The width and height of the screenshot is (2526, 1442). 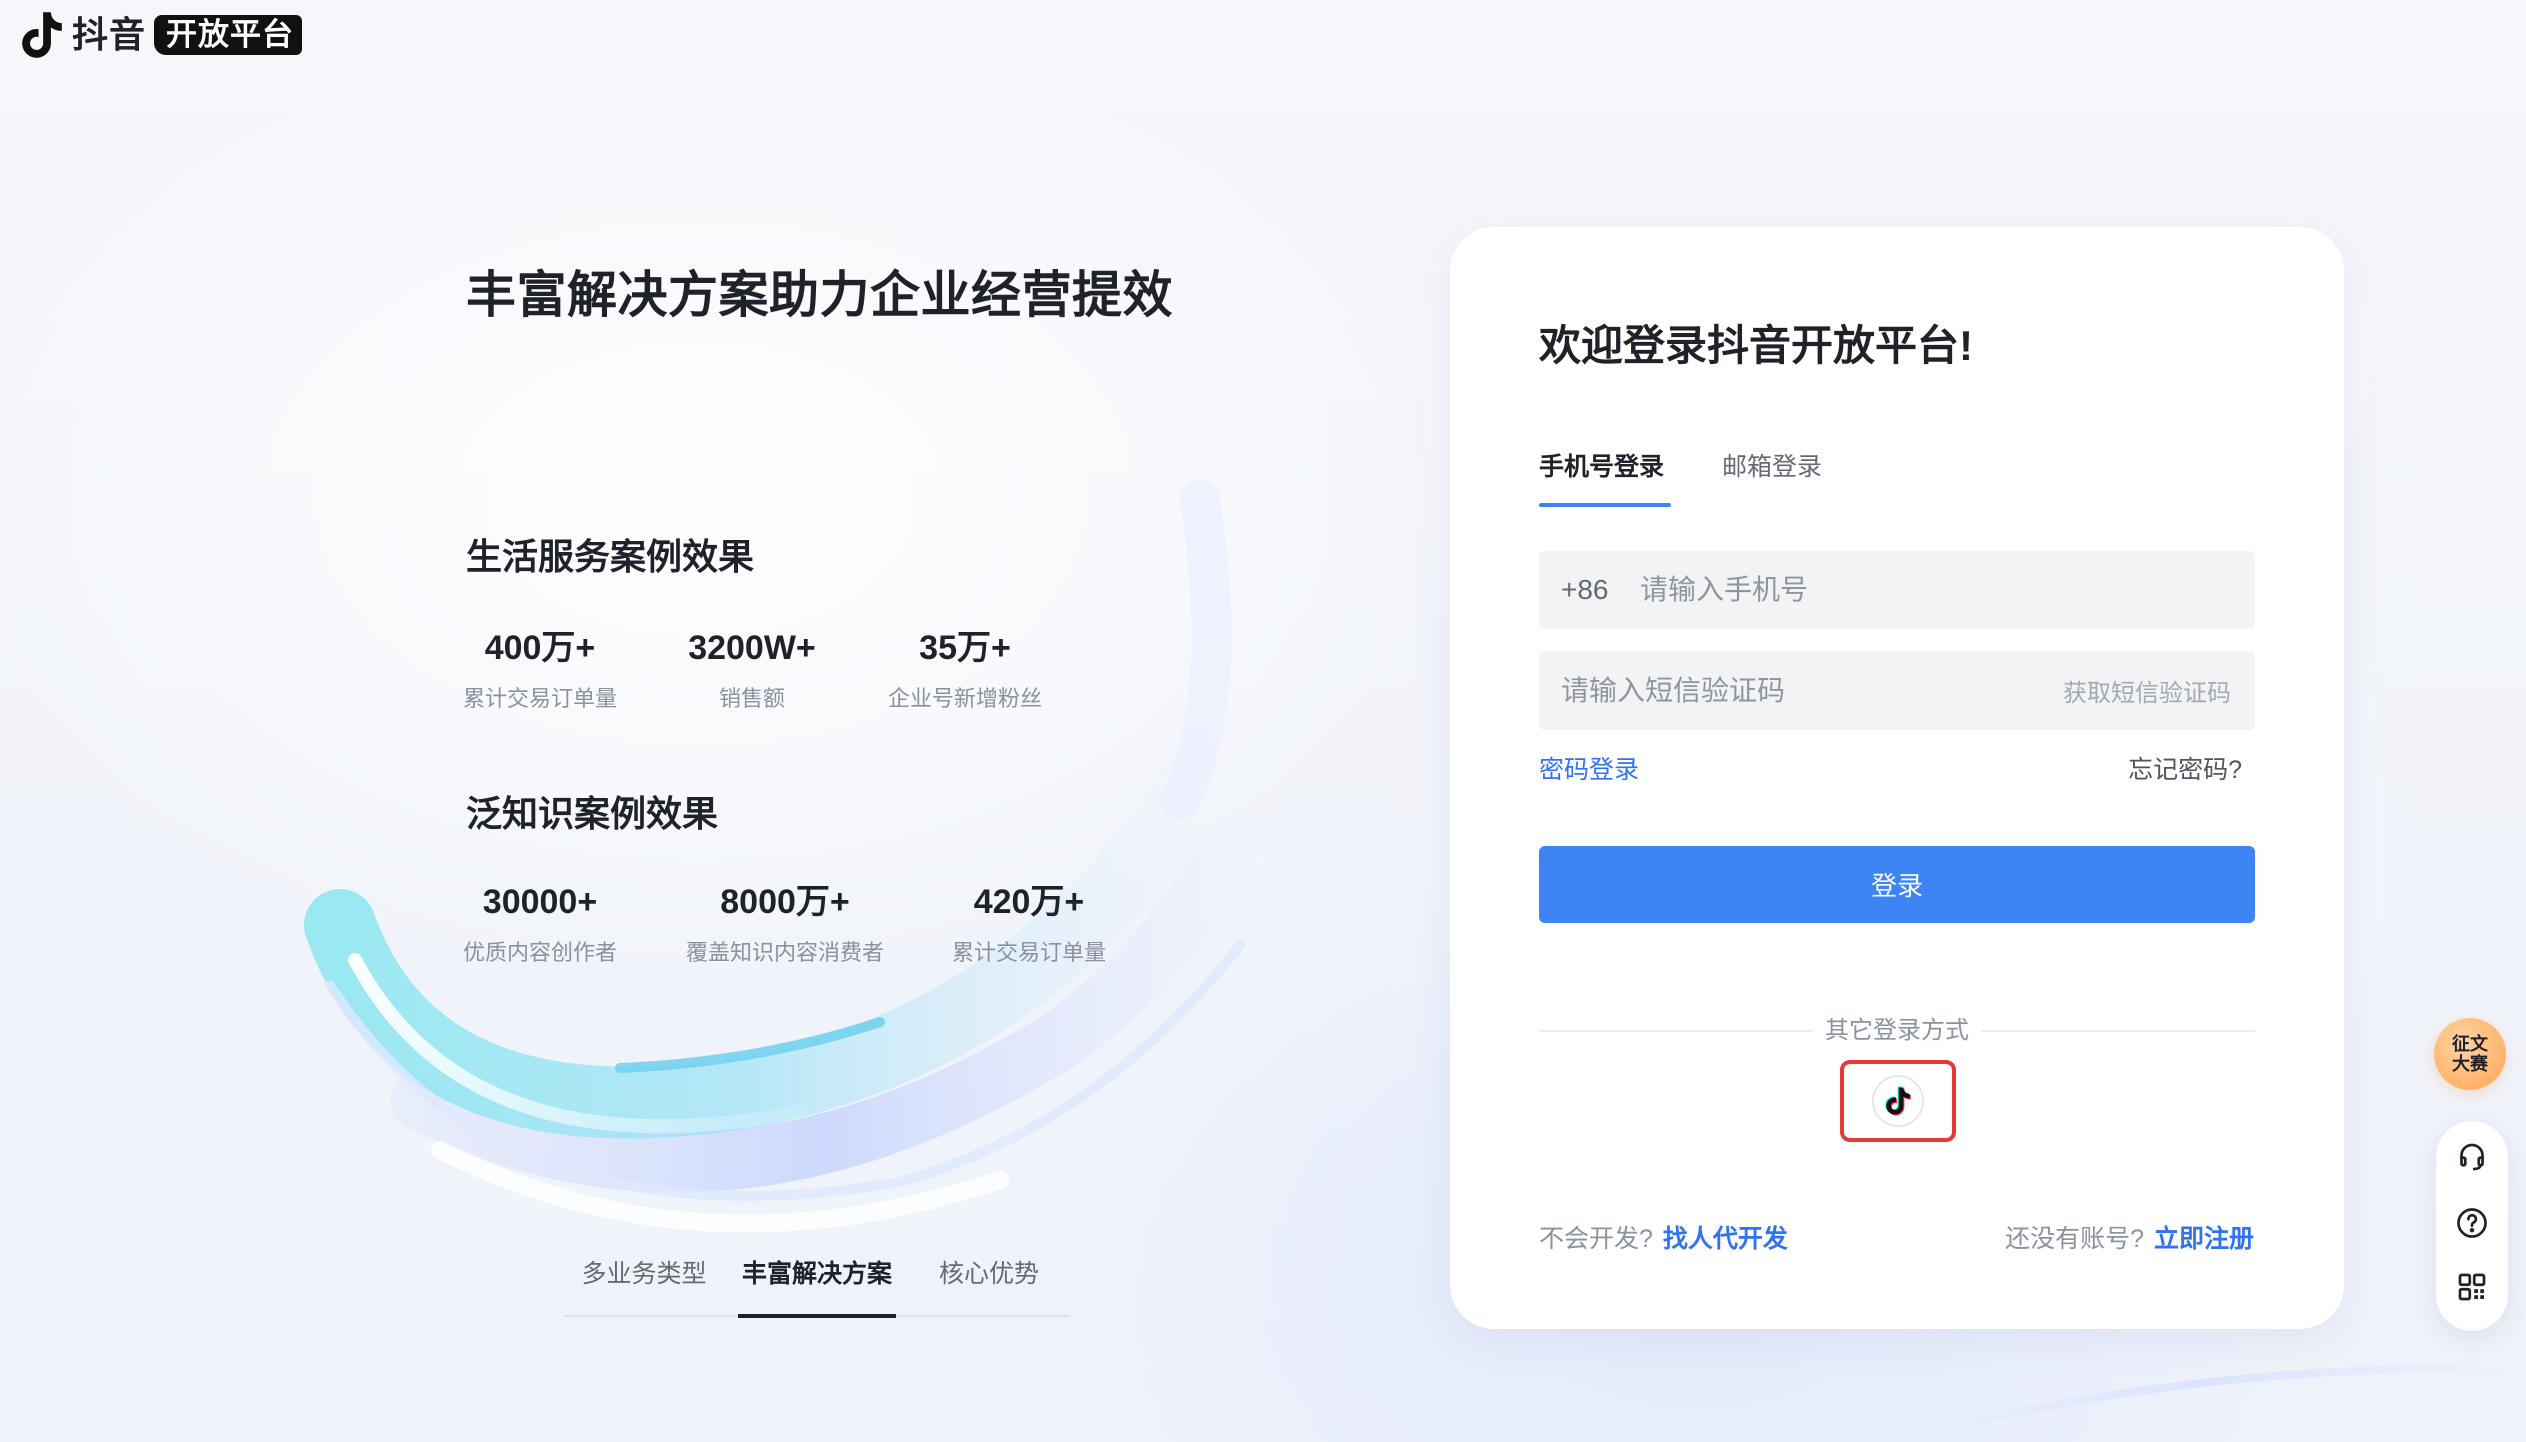 I want to click on stat-item: 8000万+ 覆盖知识内容消费者, so click(x=785, y=924).